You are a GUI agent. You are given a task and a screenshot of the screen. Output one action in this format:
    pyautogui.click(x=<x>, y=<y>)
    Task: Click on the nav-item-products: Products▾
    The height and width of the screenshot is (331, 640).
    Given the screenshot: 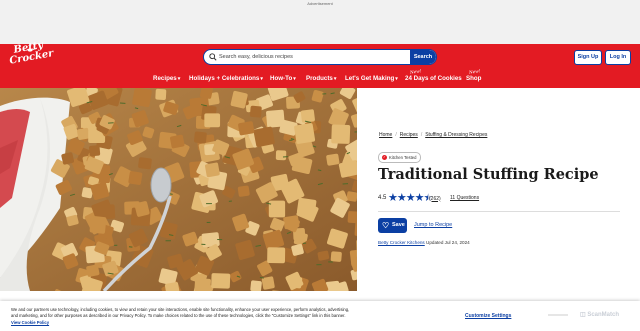 What is the action you would take?
    pyautogui.click(x=321, y=78)
    